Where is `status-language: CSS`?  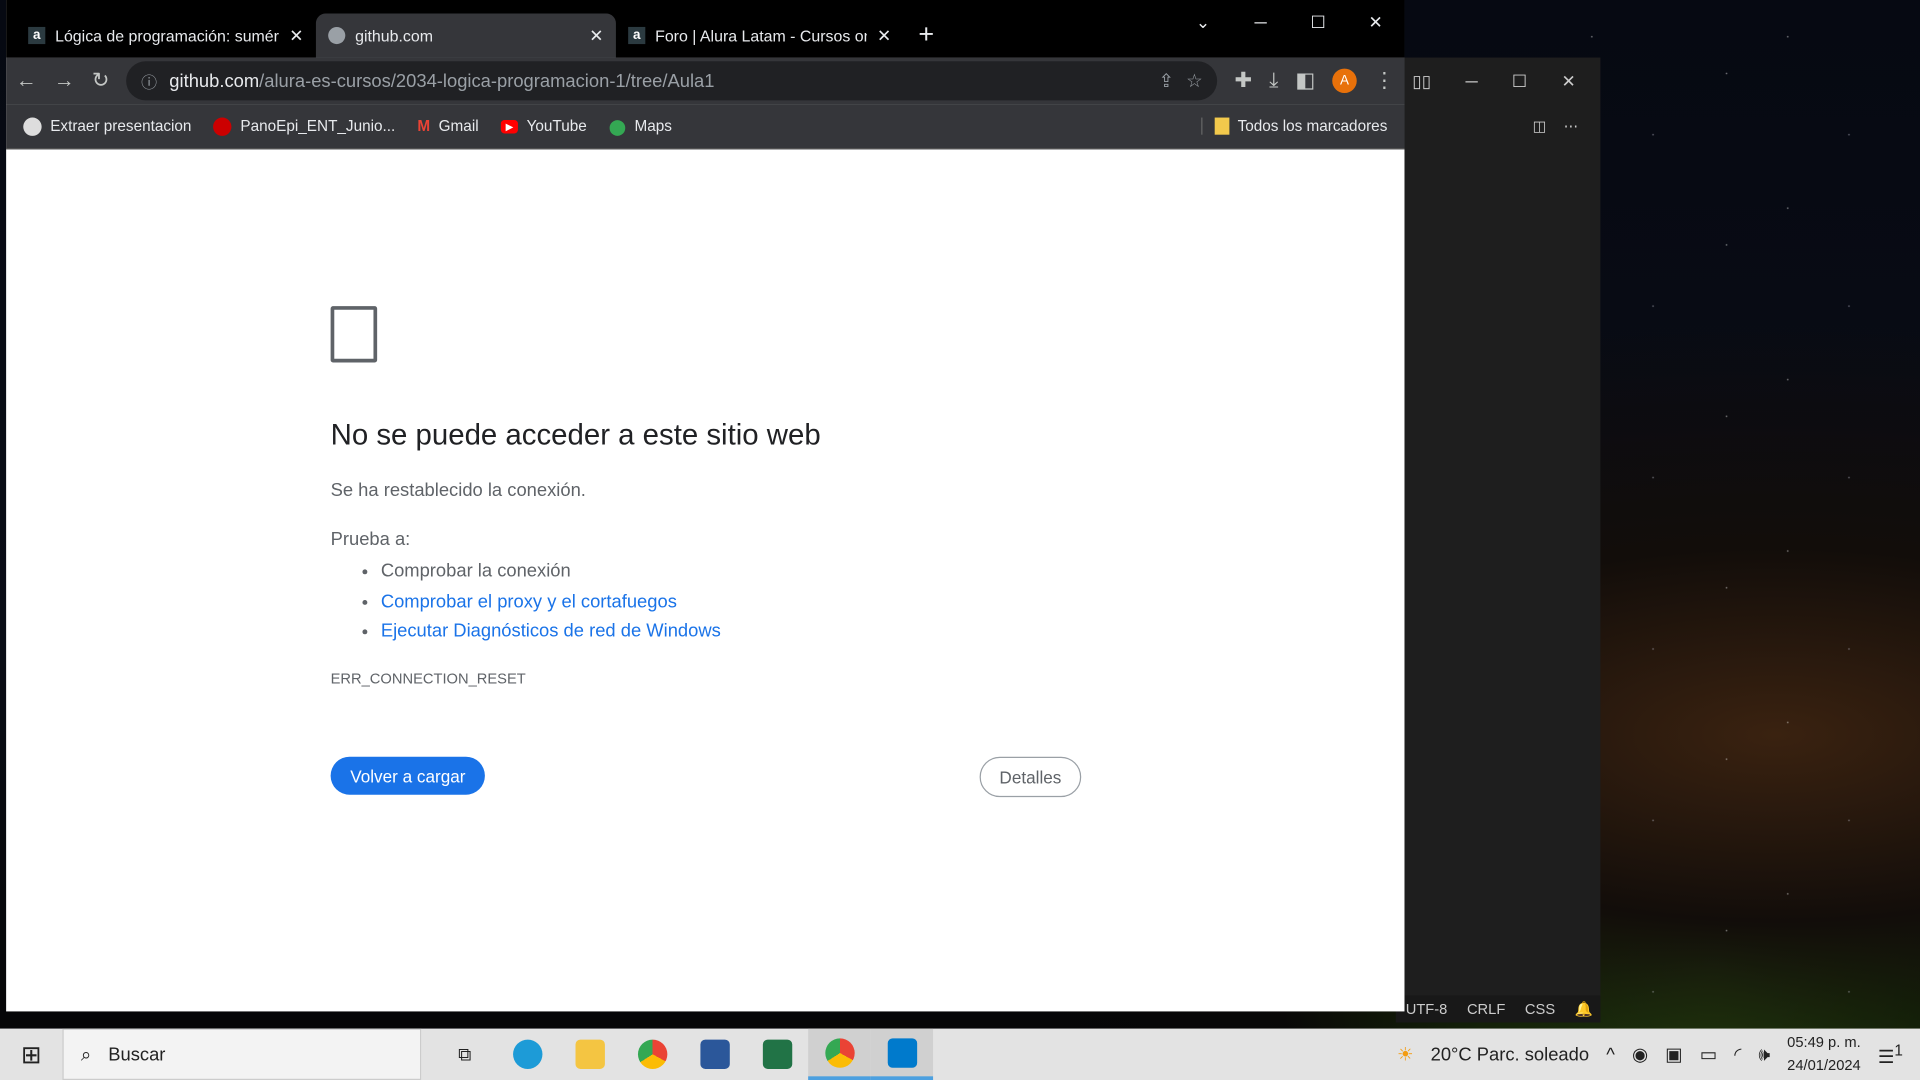
status-language: CSS is located at coordinates (1540, 1008).